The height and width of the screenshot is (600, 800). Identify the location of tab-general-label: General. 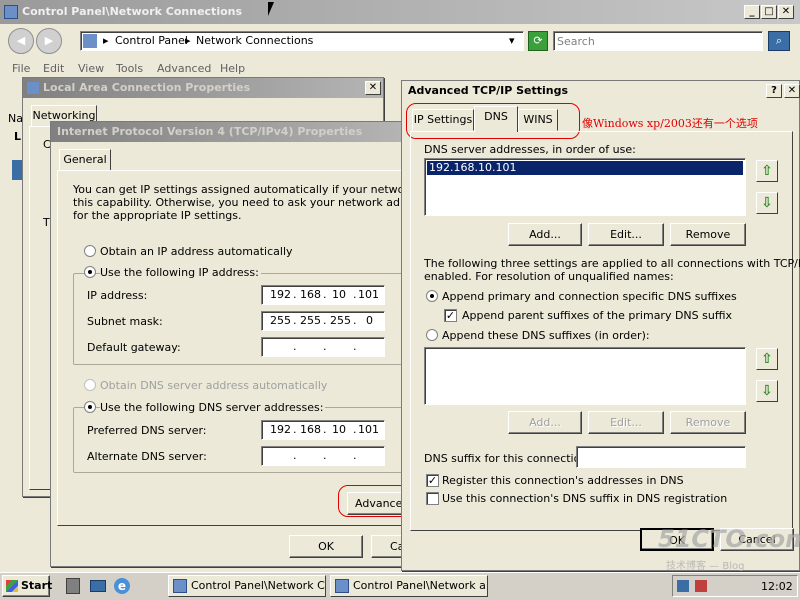
(85, 159).